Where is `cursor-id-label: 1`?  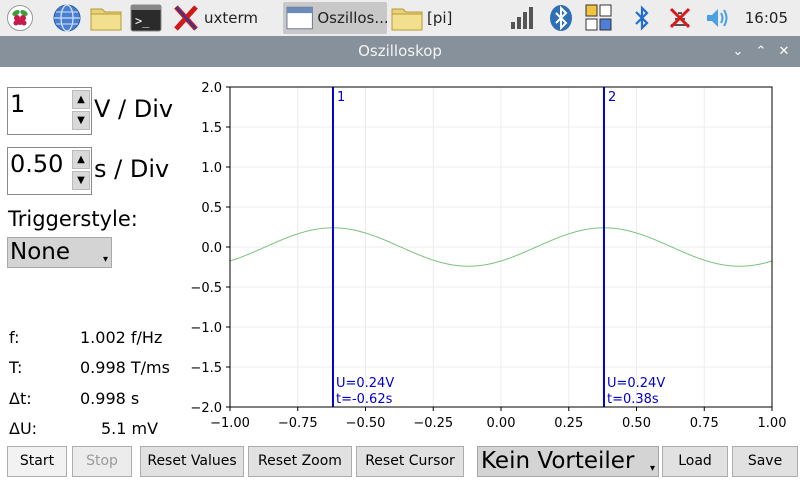
cursor-id-label: 1 is located at coordinates (341, 97).